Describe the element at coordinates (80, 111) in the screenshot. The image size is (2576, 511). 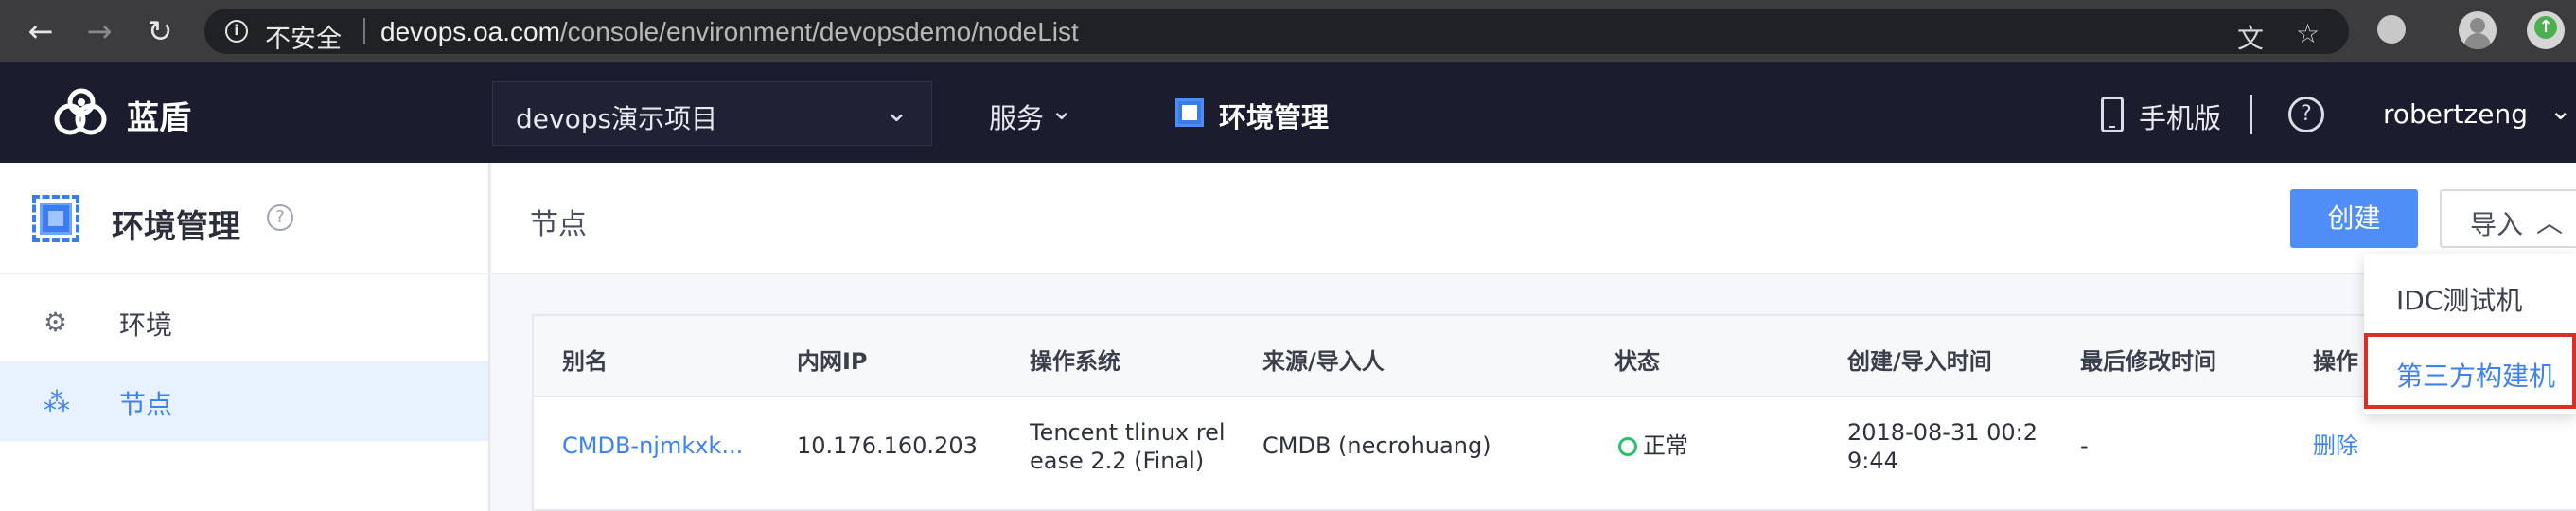
I see `logo-icon` at that location.